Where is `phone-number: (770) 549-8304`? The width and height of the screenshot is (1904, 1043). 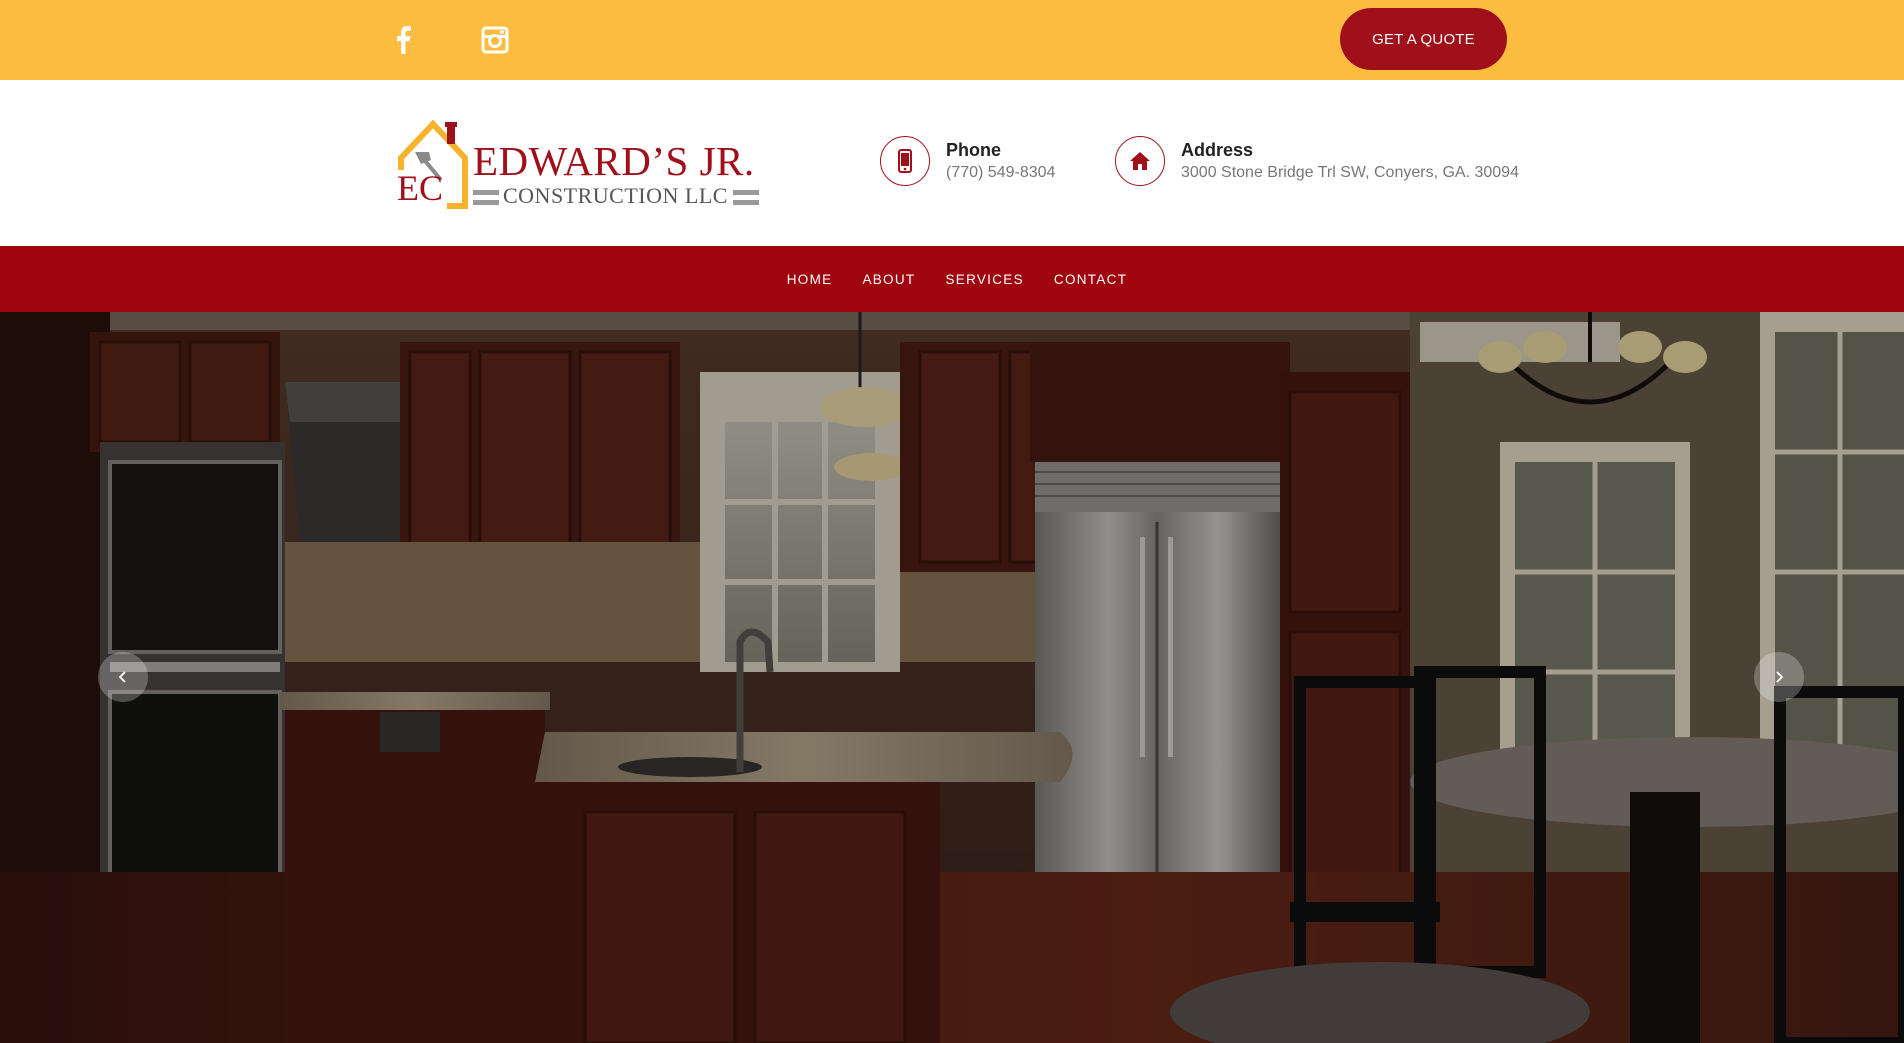
phone-number: (770) 549-8304 is located at coordinates (1000, 173).